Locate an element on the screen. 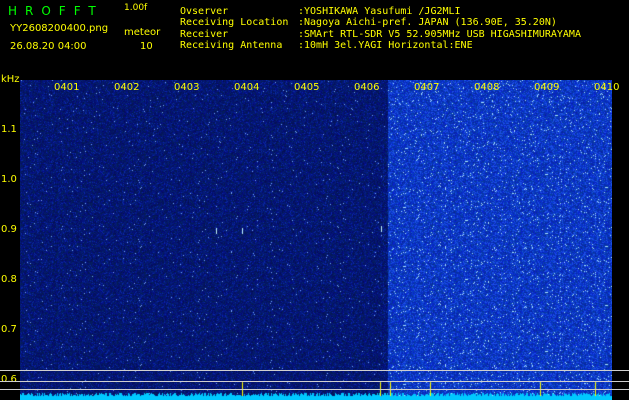 This screenshot has width=629, height=400. info-label-antenna: Receiving Antenna is located at coordinates (231, 45).